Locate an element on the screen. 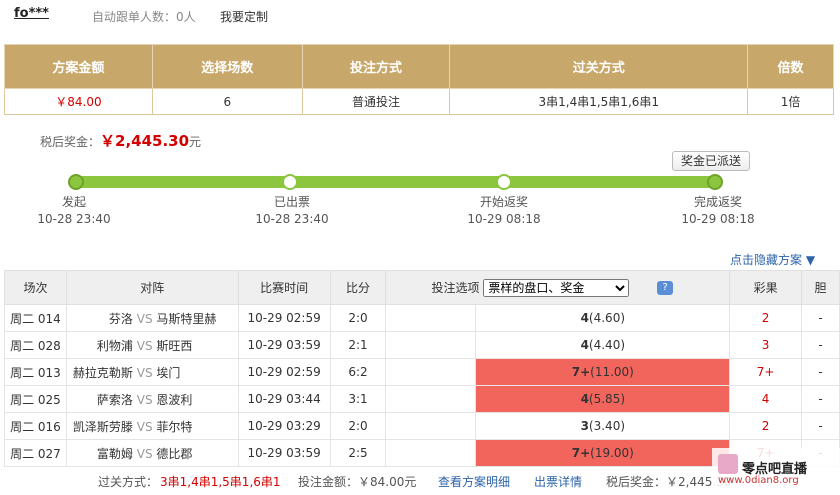 The width and height of the screenshot is (840, 495). lottery-result: 7+ is located at coordinates (766, 372).